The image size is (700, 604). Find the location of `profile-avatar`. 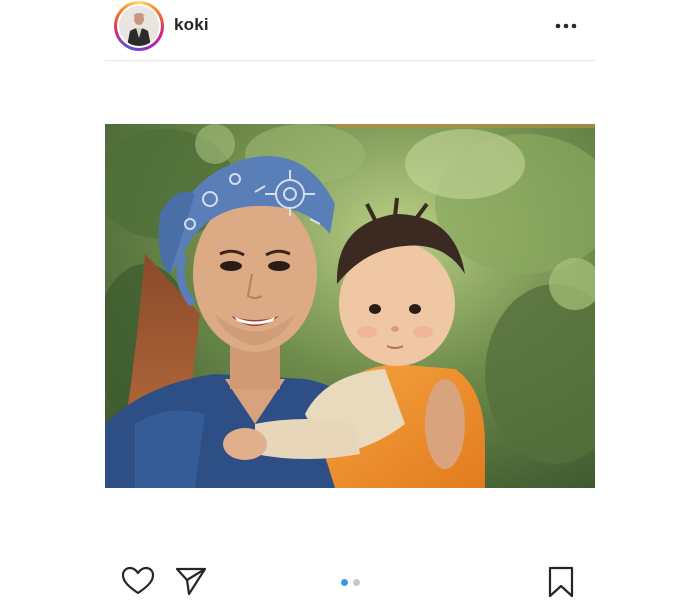

profile-avatar is located at coordinates (139, 26).